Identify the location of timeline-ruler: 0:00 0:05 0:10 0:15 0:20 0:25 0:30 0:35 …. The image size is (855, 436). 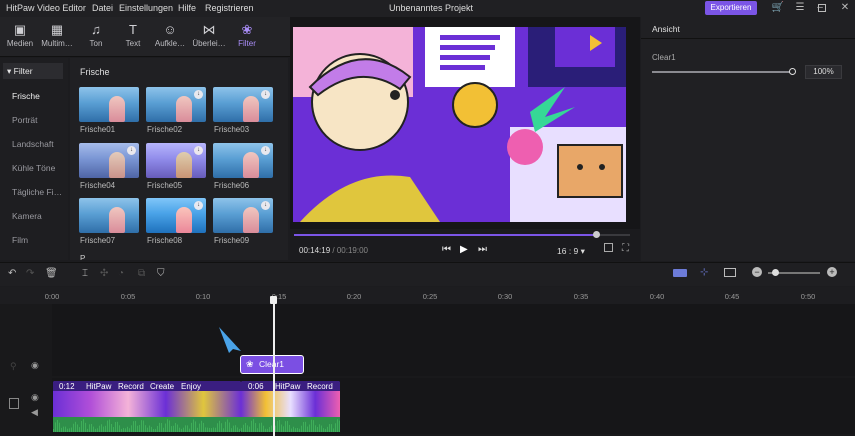
(427, 295).